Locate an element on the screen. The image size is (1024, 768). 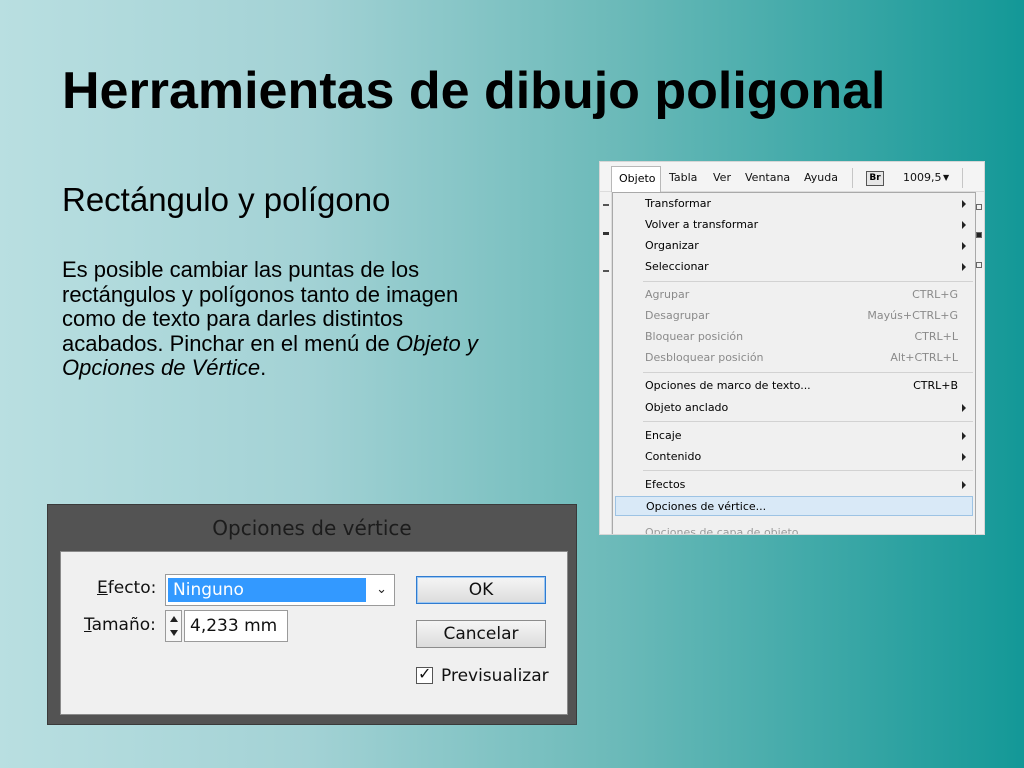
menu-item-contenido: Contenido is located at coordinates (794, 457).